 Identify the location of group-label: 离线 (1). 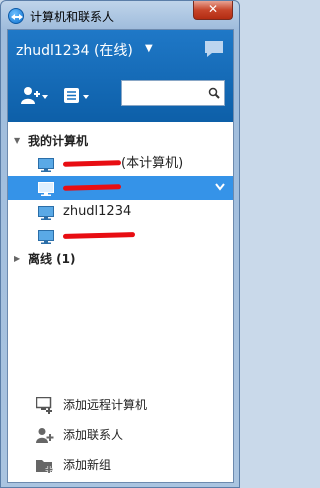
(52, 259).